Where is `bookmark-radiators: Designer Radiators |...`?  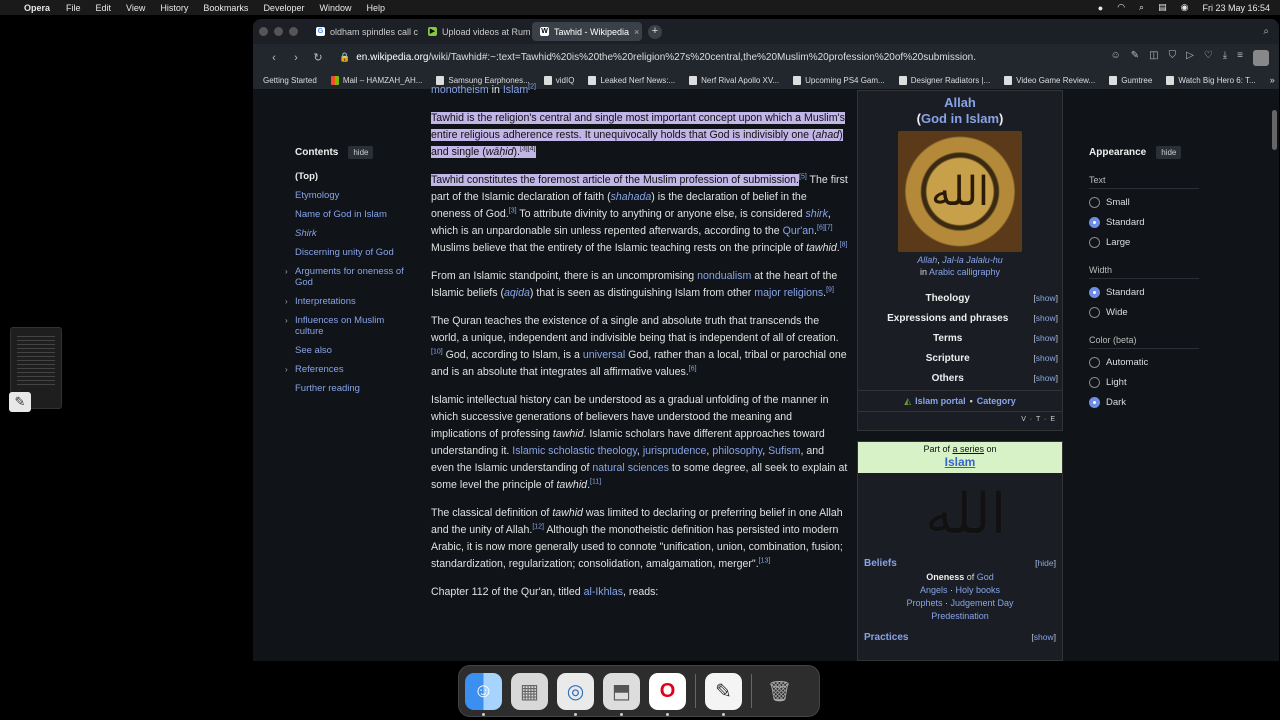 bookmark-radiators: Designer Radiators |... is located at coordinates (944, 80).